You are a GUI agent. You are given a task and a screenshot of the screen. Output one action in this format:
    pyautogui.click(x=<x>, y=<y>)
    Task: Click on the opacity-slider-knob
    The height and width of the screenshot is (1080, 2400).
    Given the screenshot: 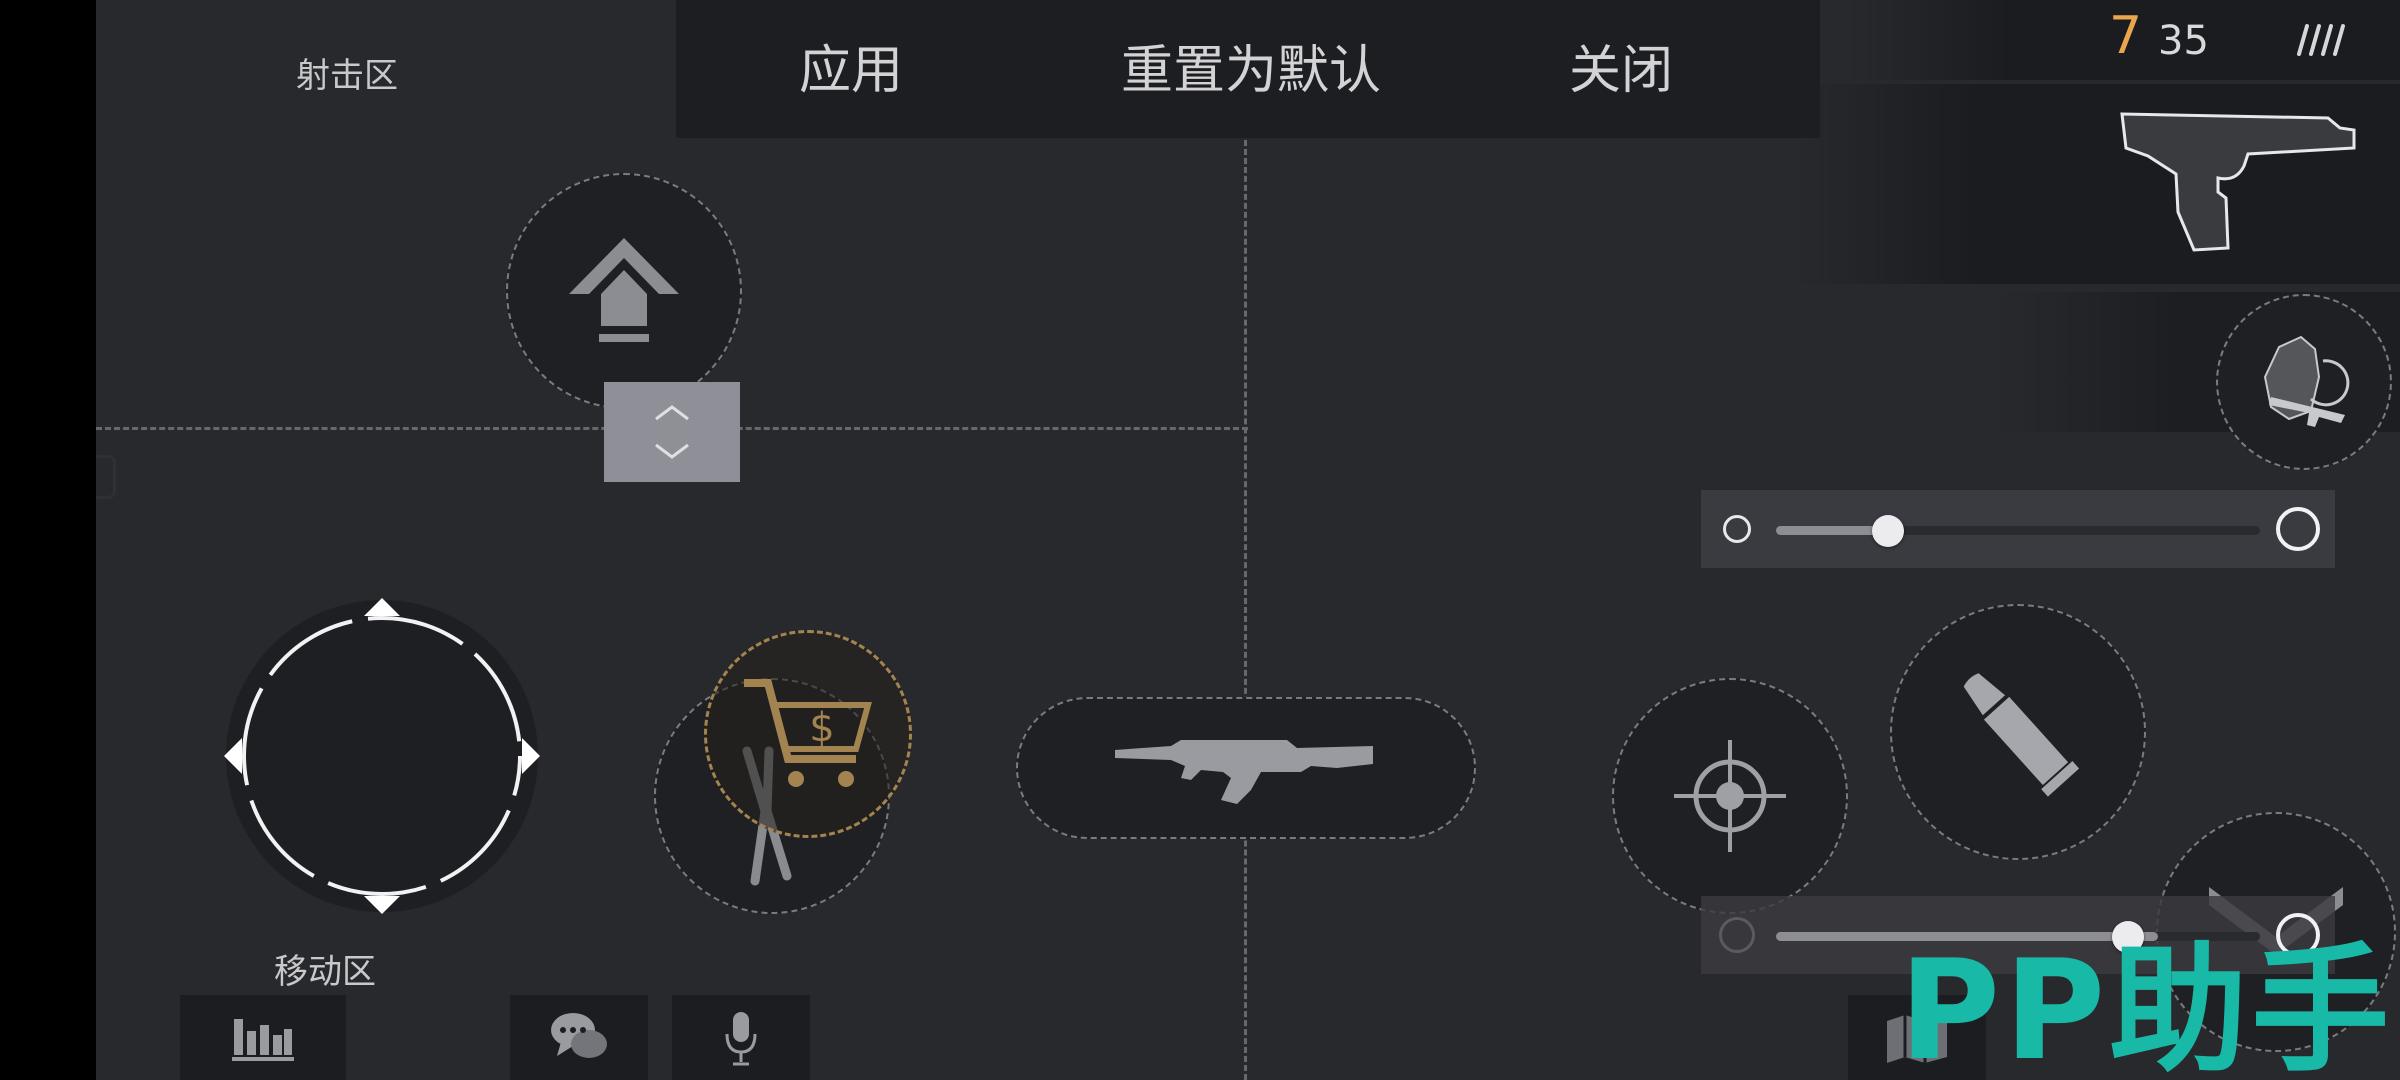 What is the action you would take?
    pyautogui.click(x=2128, y=937)
    